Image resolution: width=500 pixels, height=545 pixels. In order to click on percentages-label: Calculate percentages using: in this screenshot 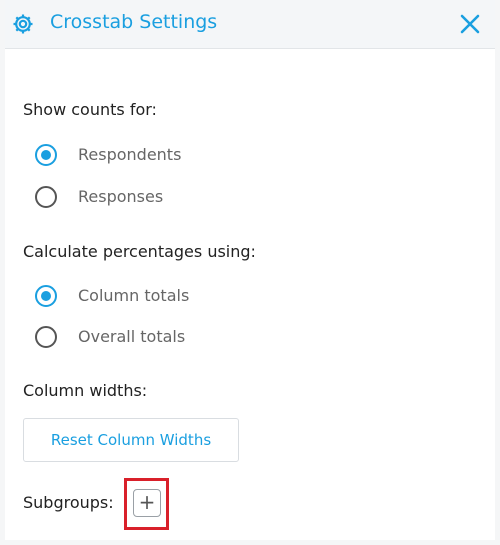, I will do `click(139, 251)`.